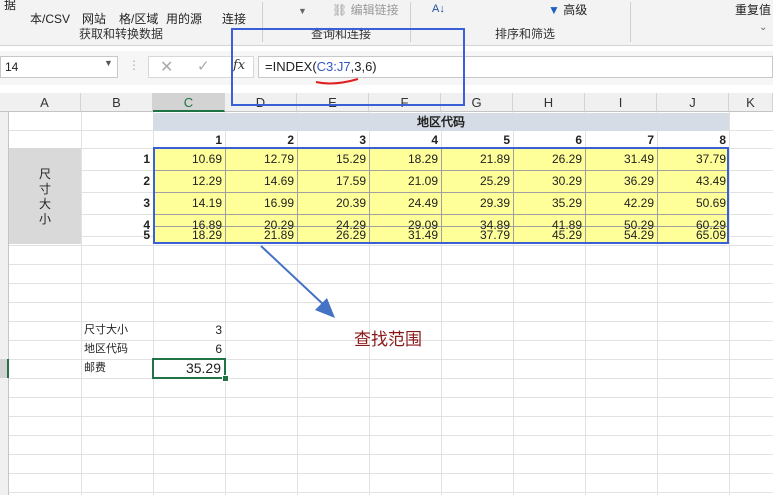 This screenshot has width=773, height=495. Describe the element at coordinates (4, 368) in the screenshot. I see `row-header-selected` at that location.